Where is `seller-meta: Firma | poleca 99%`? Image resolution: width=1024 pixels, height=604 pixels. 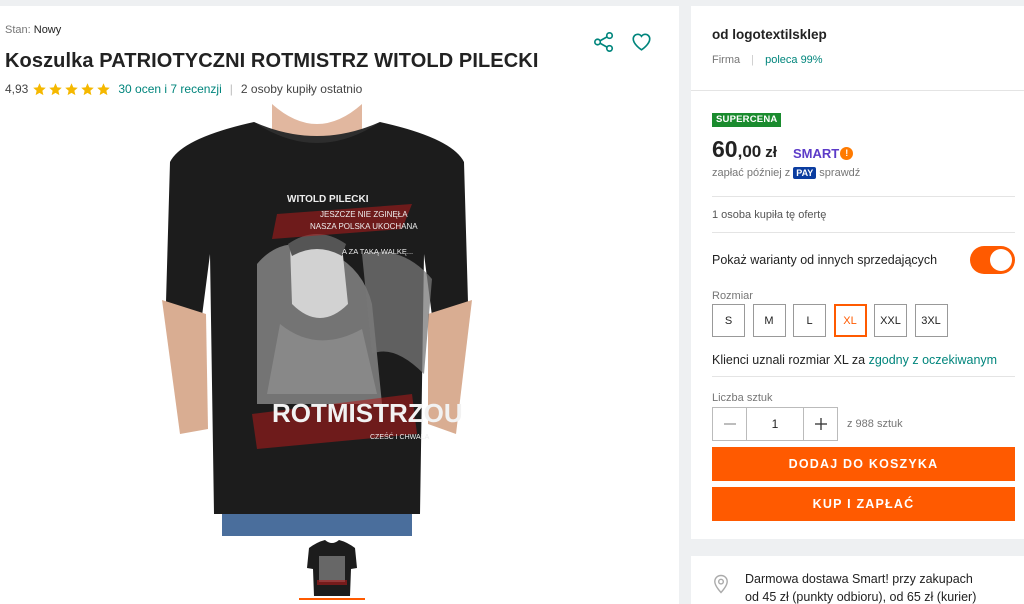 seller-meta: Firma | poleca 99% is located at coordinates (767, 60).